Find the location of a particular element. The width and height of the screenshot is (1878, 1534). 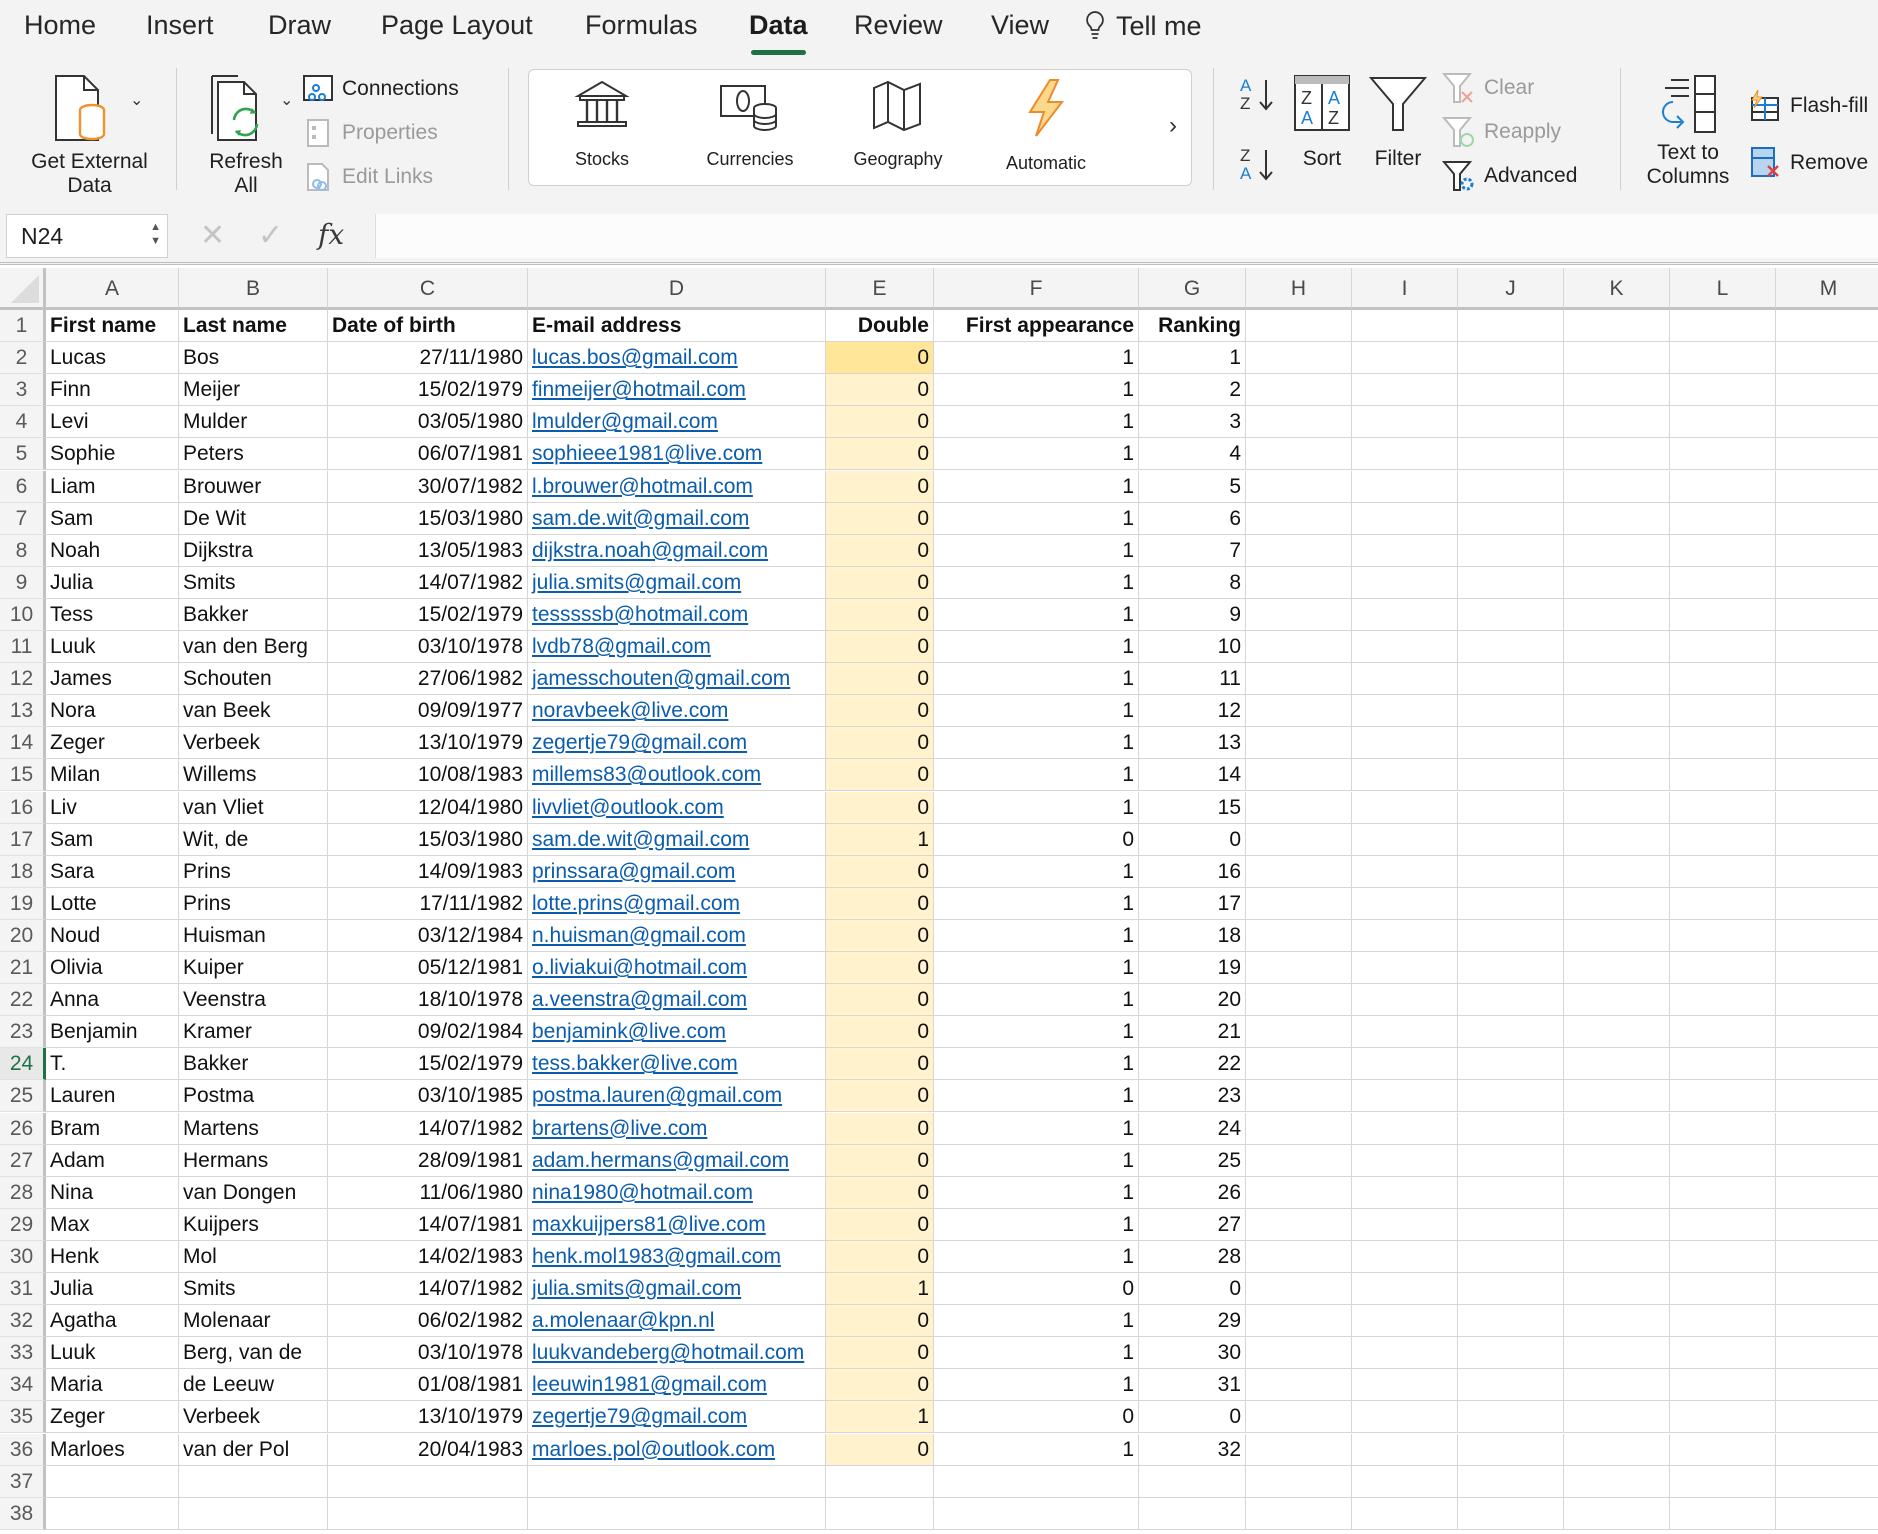

data-cell: 26 is located at coordinates (1192, 1192).